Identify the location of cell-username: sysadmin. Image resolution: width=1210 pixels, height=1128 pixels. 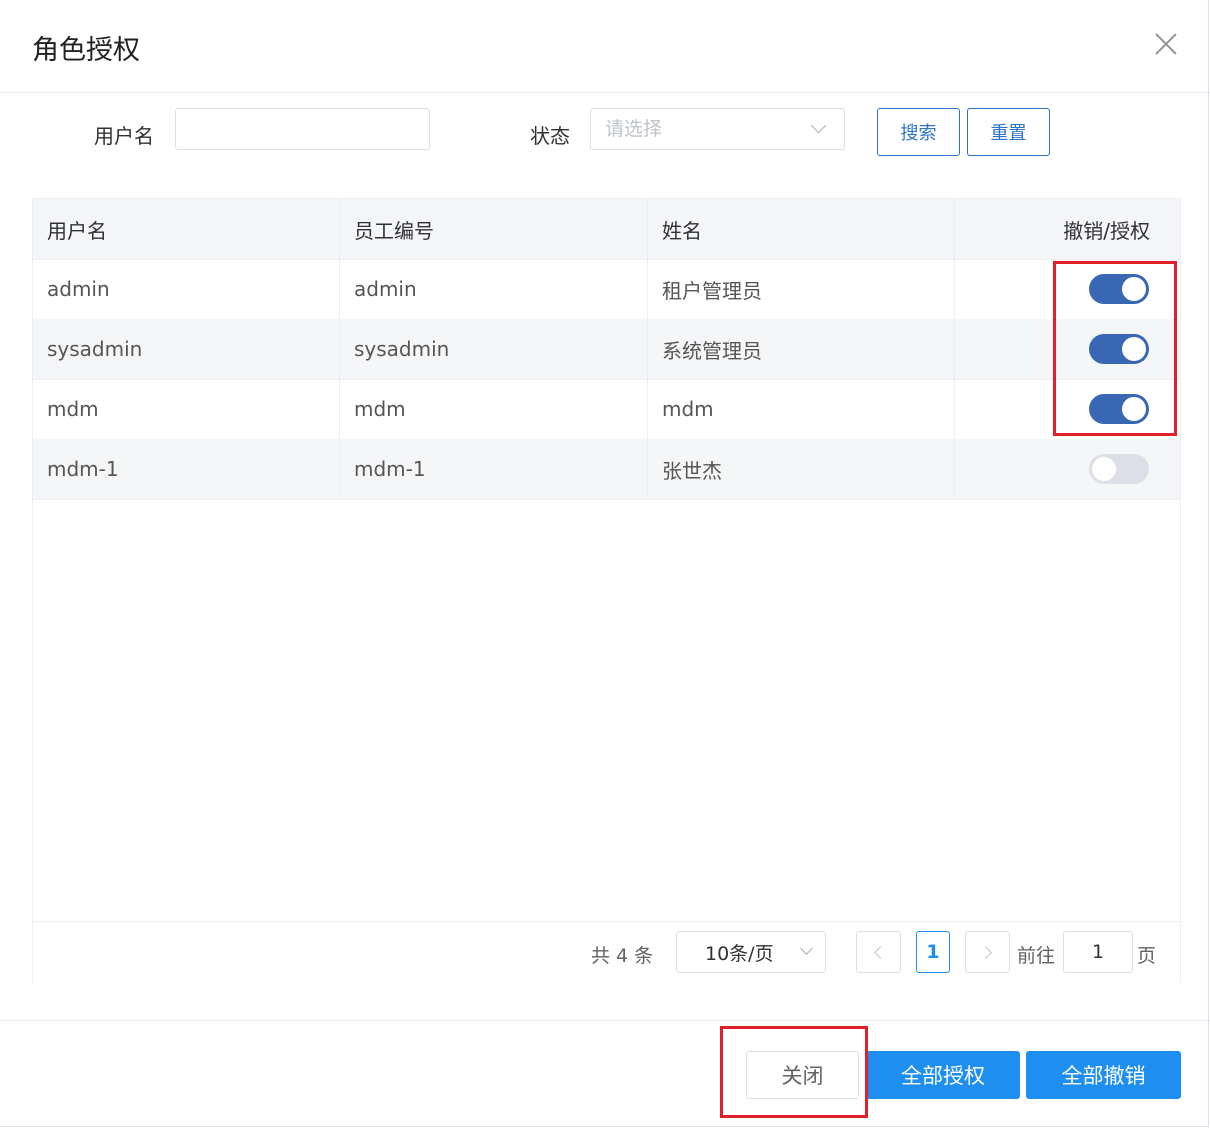
(186, 349).